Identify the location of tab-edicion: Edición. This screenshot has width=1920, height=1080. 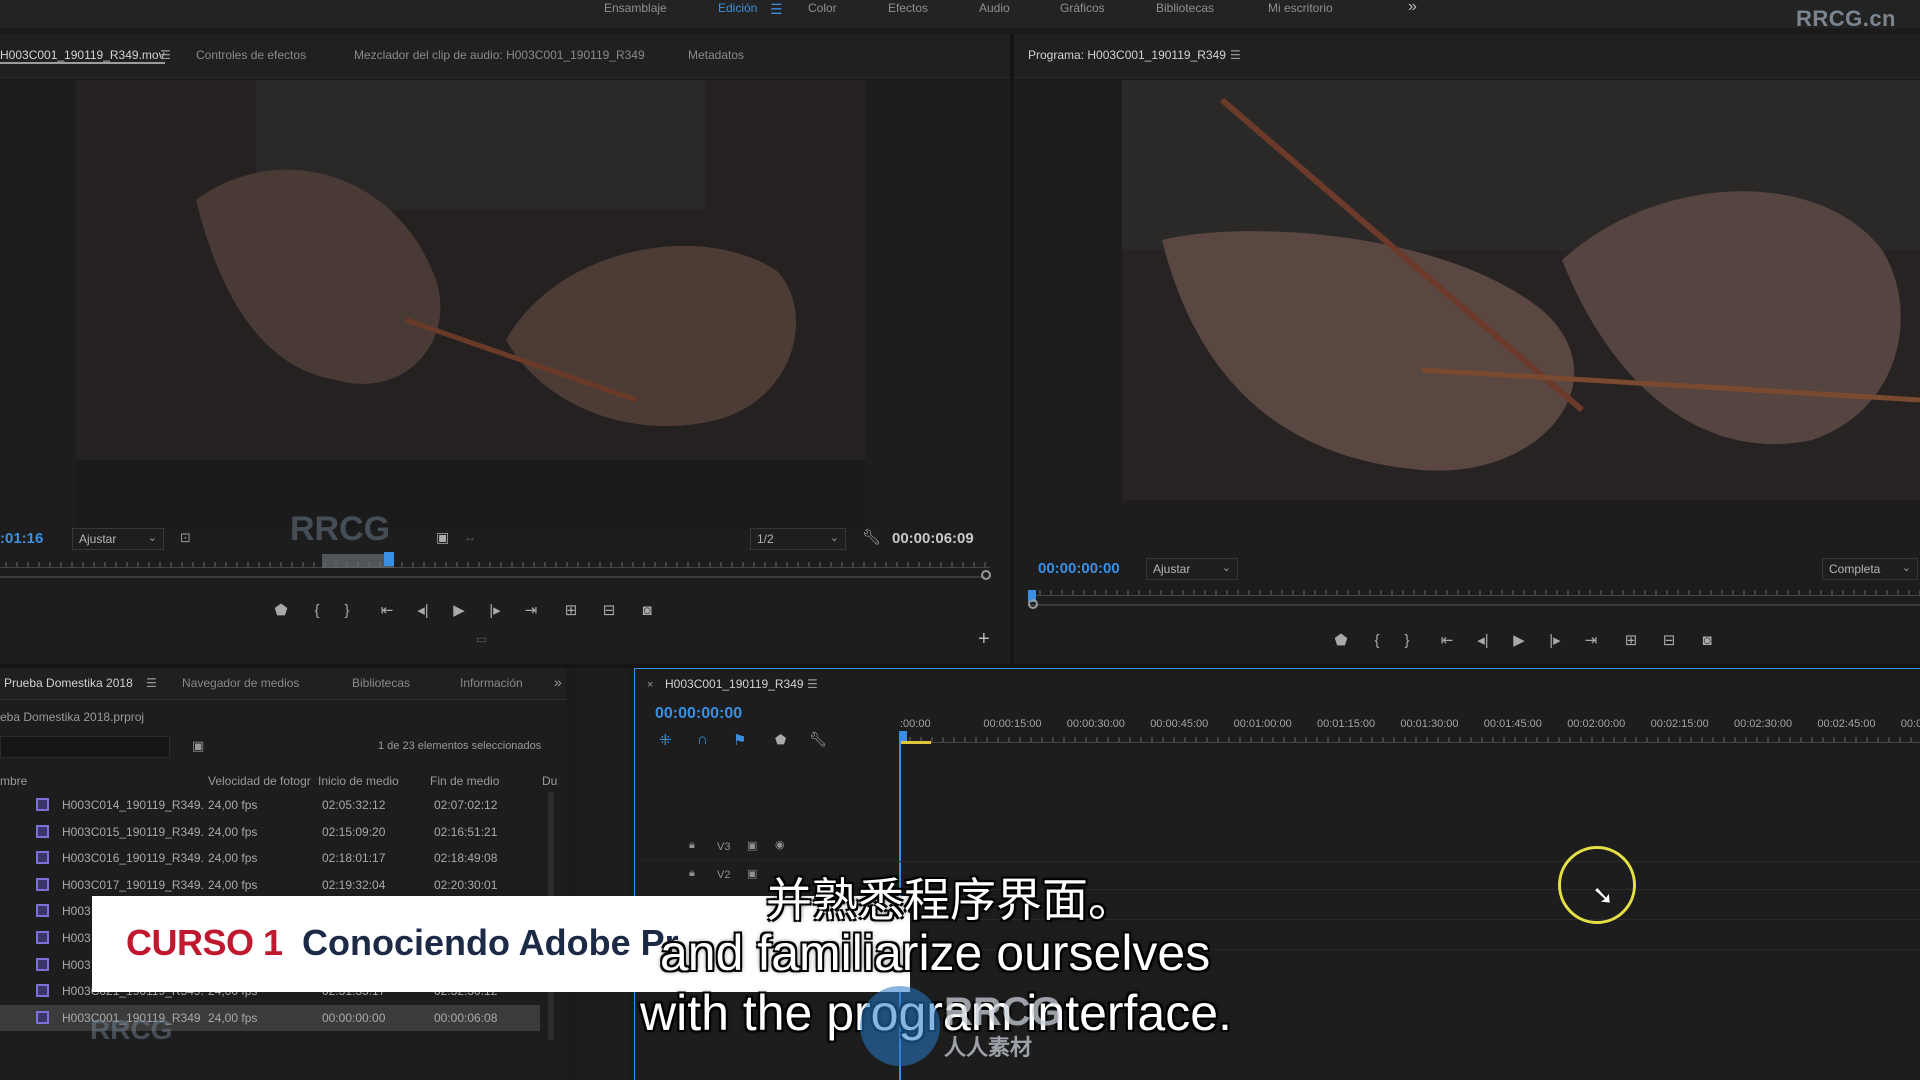
(737, 8).